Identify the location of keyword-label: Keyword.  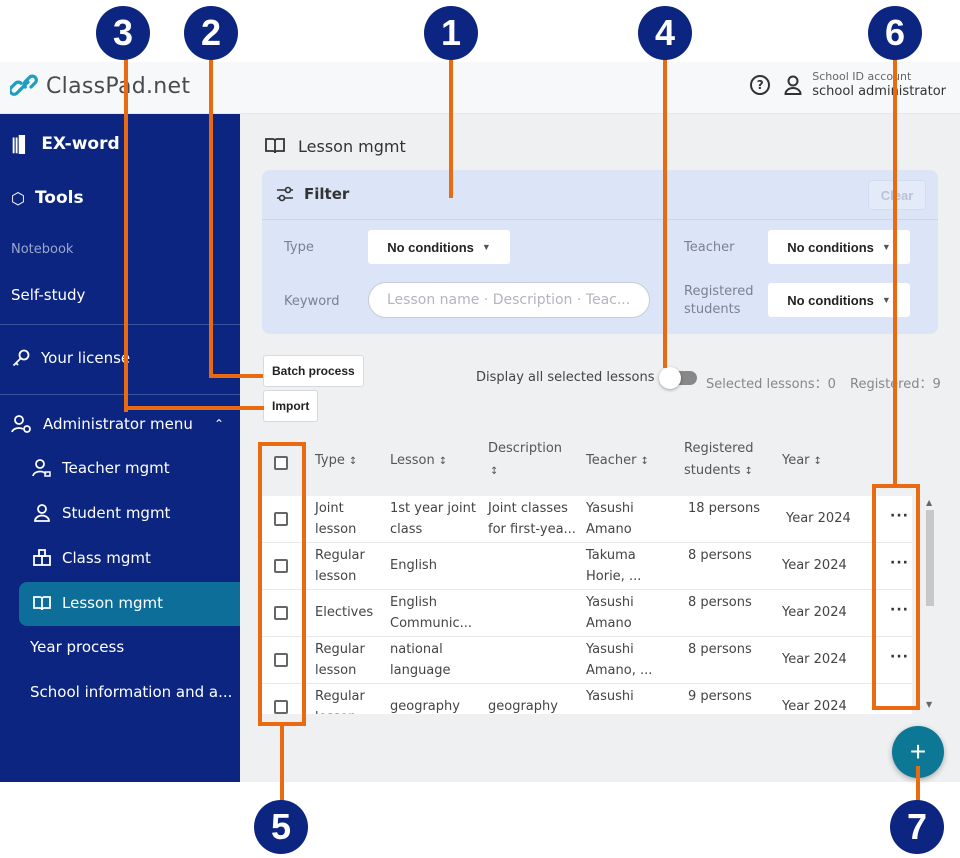
(312, 301).